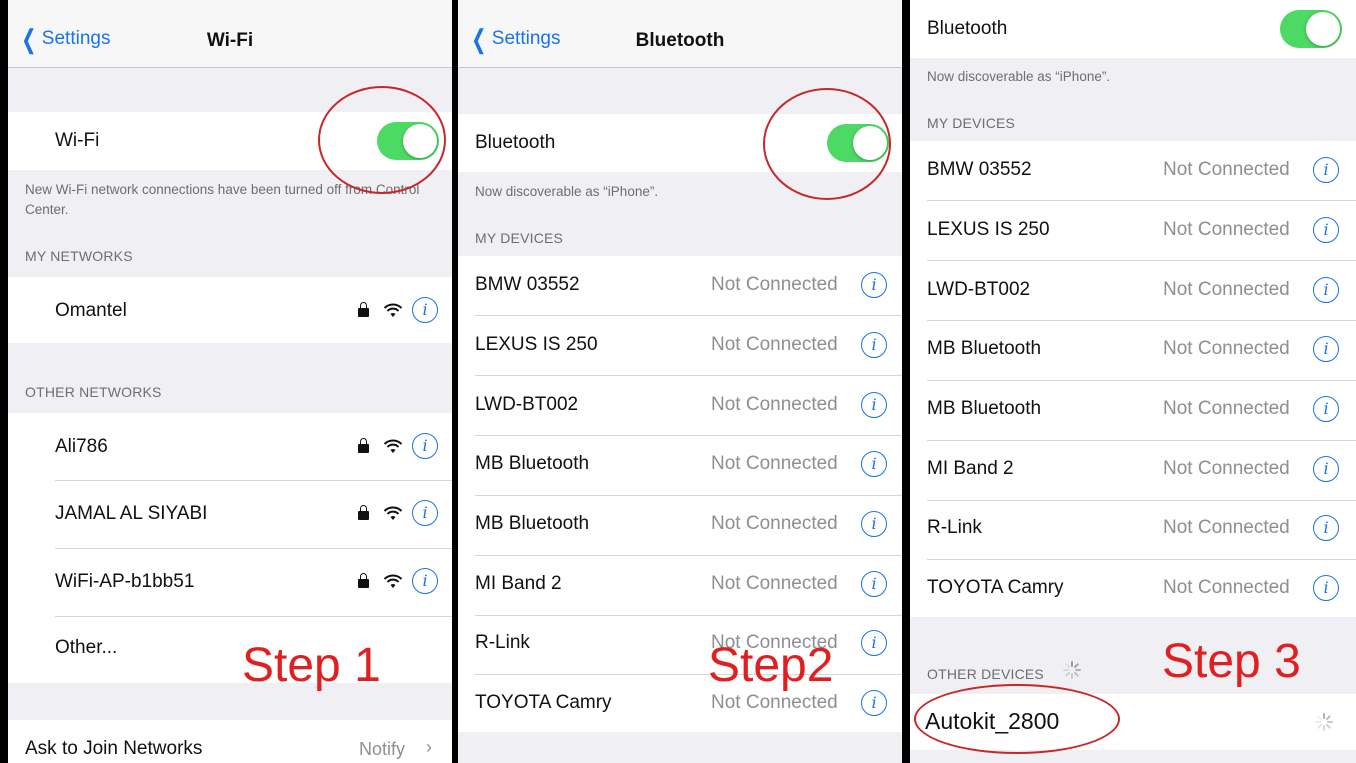 The width and height of the screenshot is (1356, 763). What do you see at coordinates (1324, 722) in the screenshot?
I see `loading-spinner-icon` at bounding box center [1324, 722].